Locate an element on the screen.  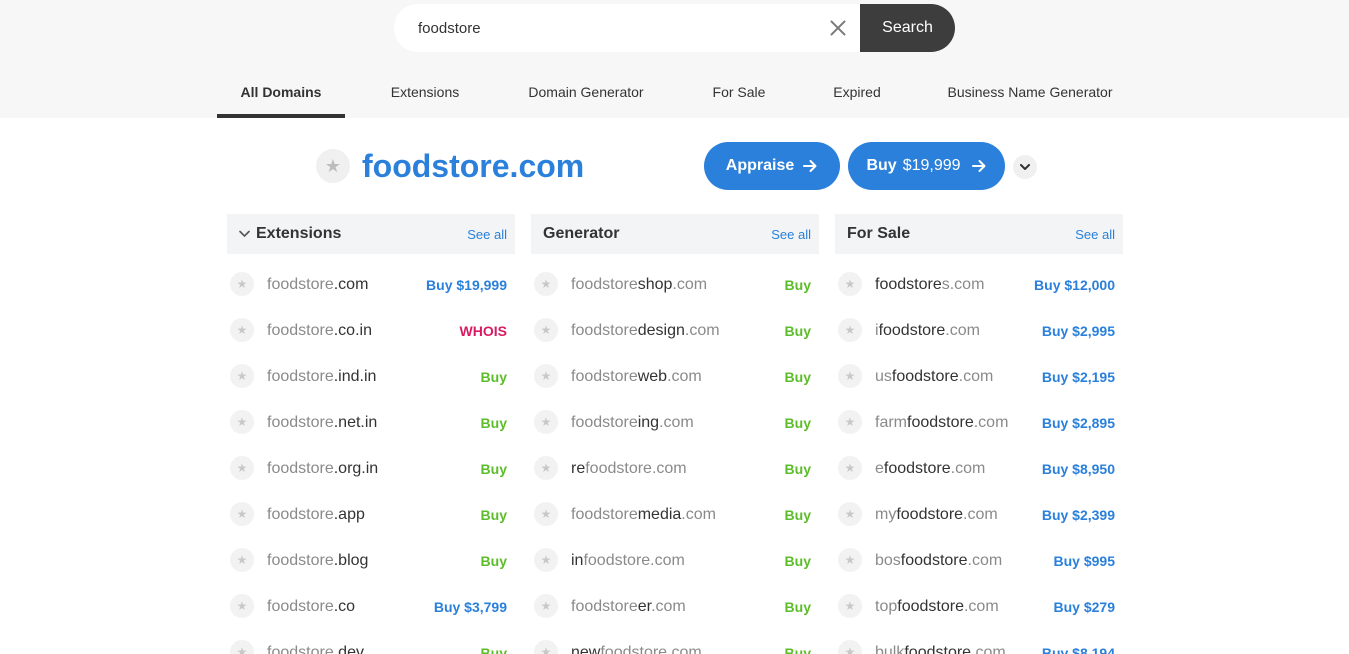
domain-name-link: foodstore.ind.in is located at coordinates (374, 377).